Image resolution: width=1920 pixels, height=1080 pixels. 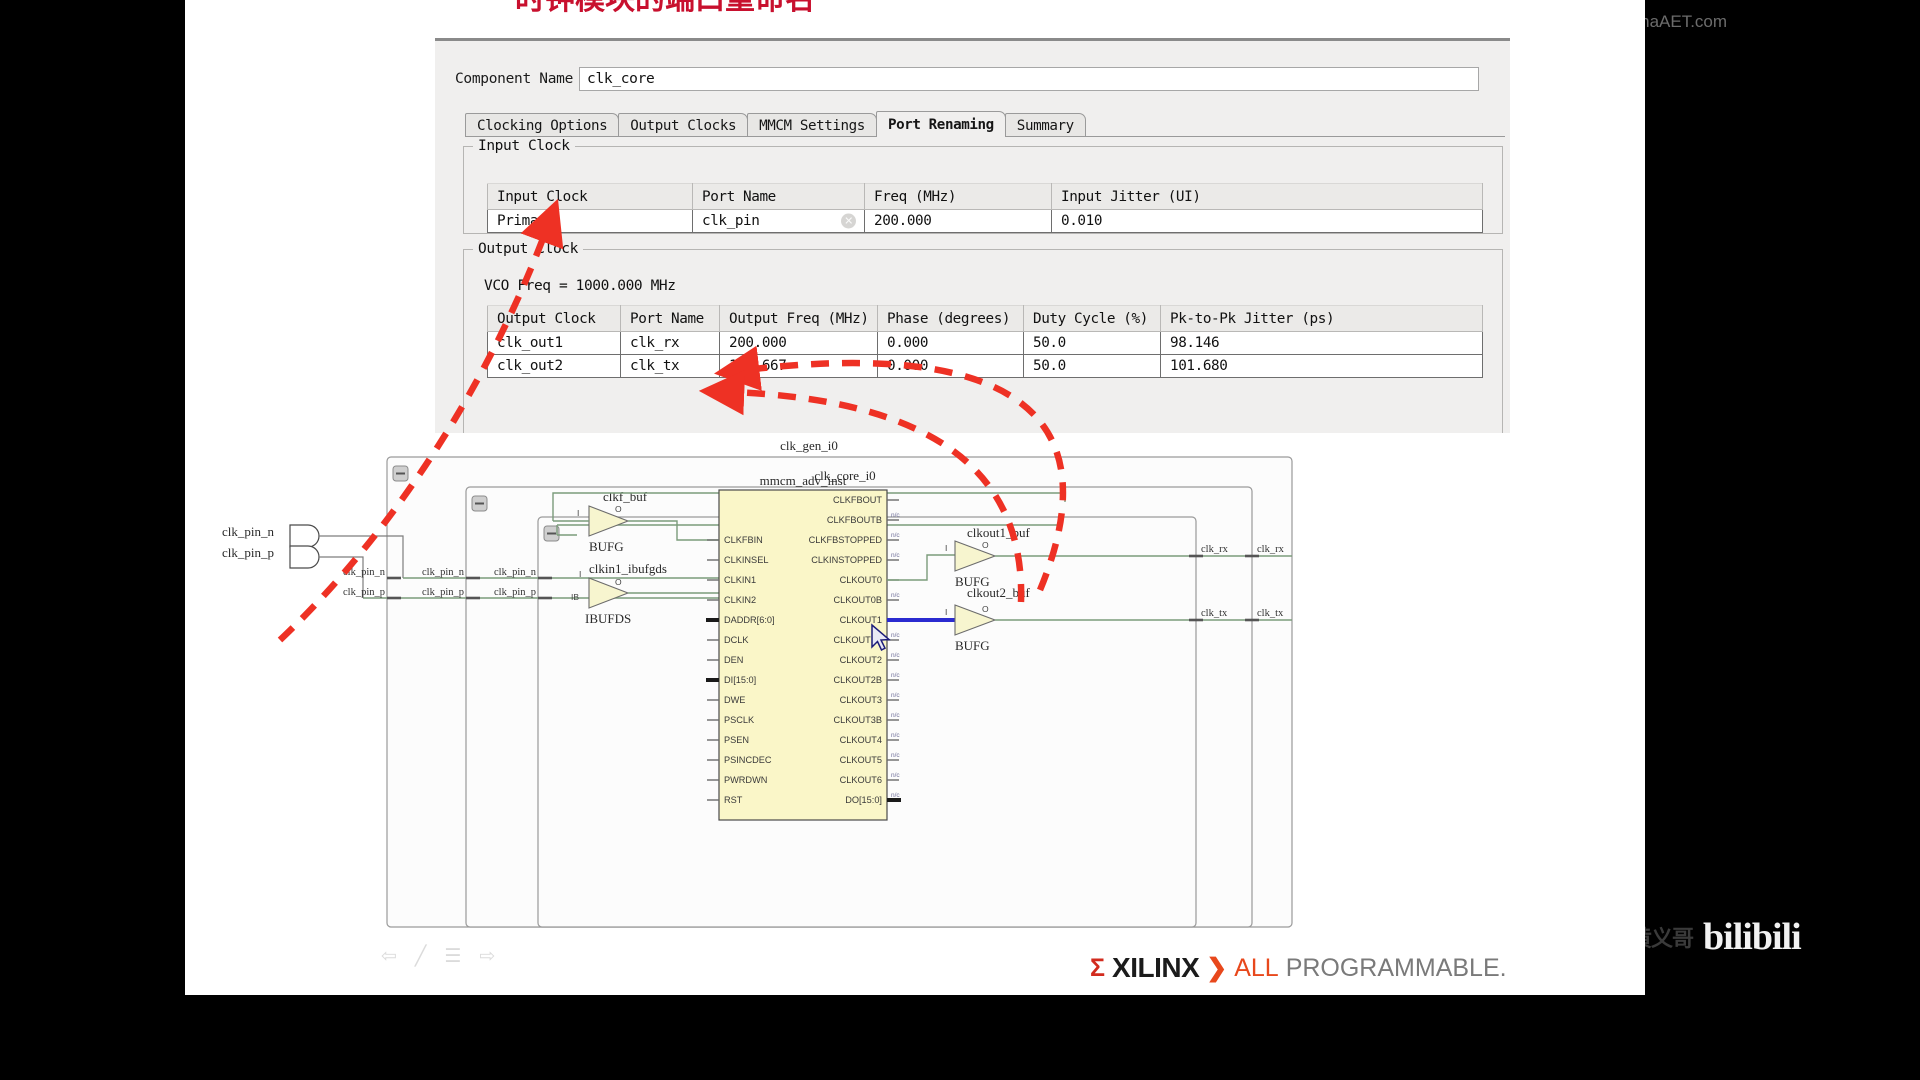 What do you see at coordinates (304, 557) in the screenshot?
I see `port-shape-clk-pin-p` at bounding box center [304, 557].